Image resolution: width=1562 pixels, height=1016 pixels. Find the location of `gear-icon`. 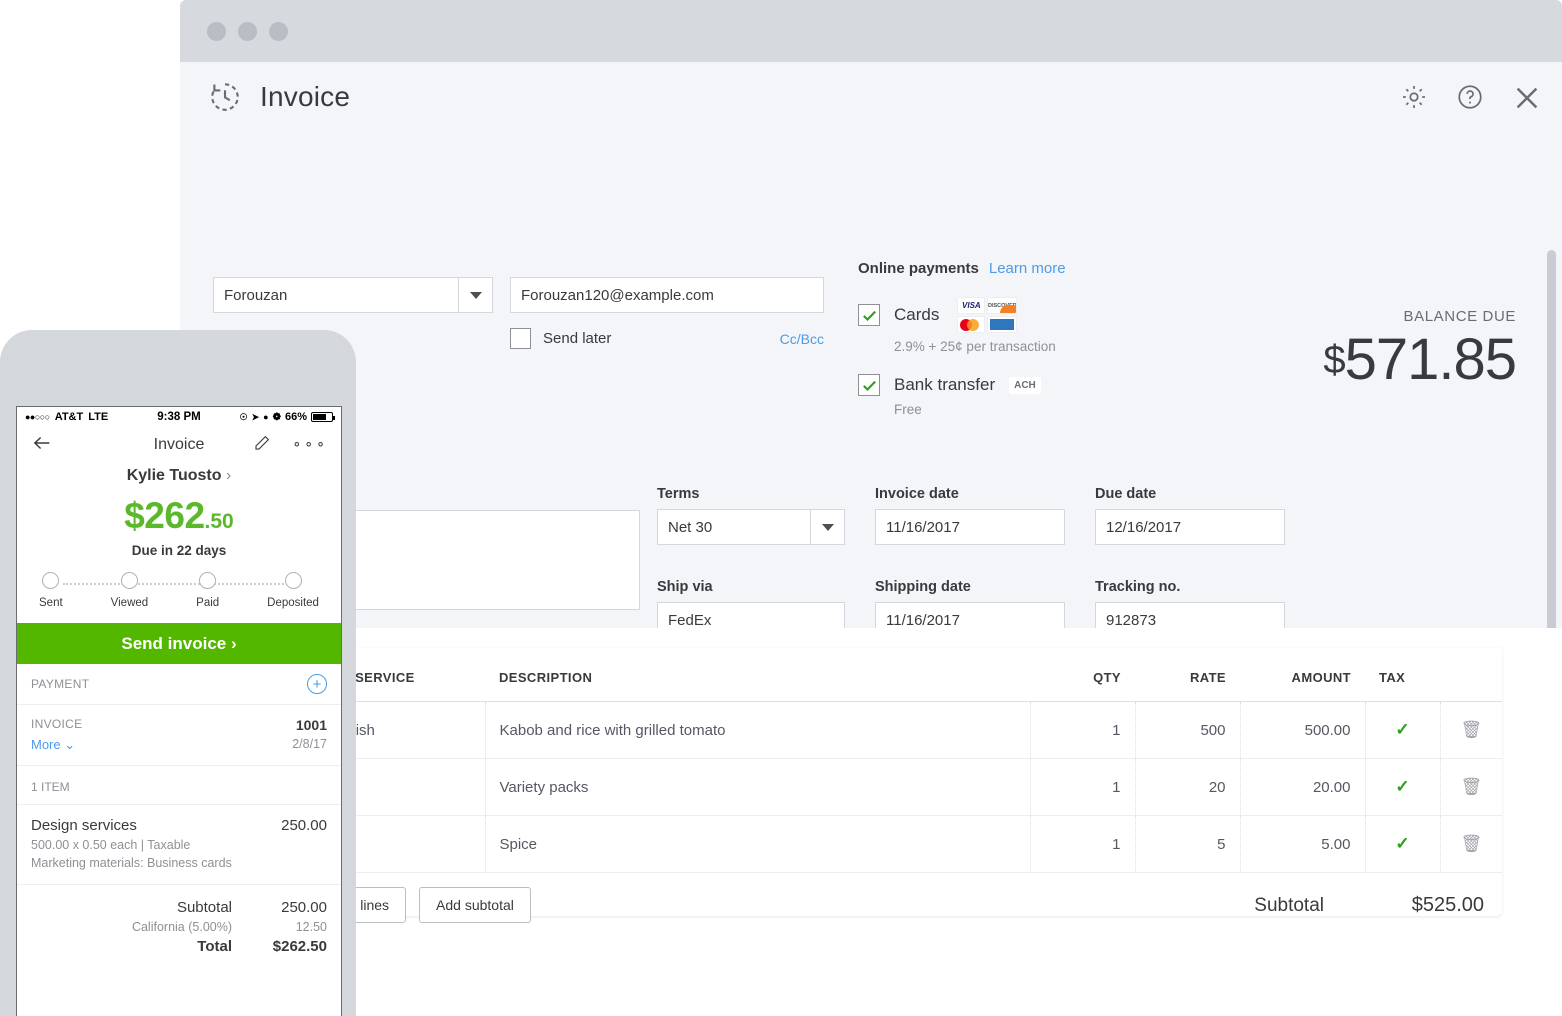

gear-icon is located at coordinates (1414, 97).